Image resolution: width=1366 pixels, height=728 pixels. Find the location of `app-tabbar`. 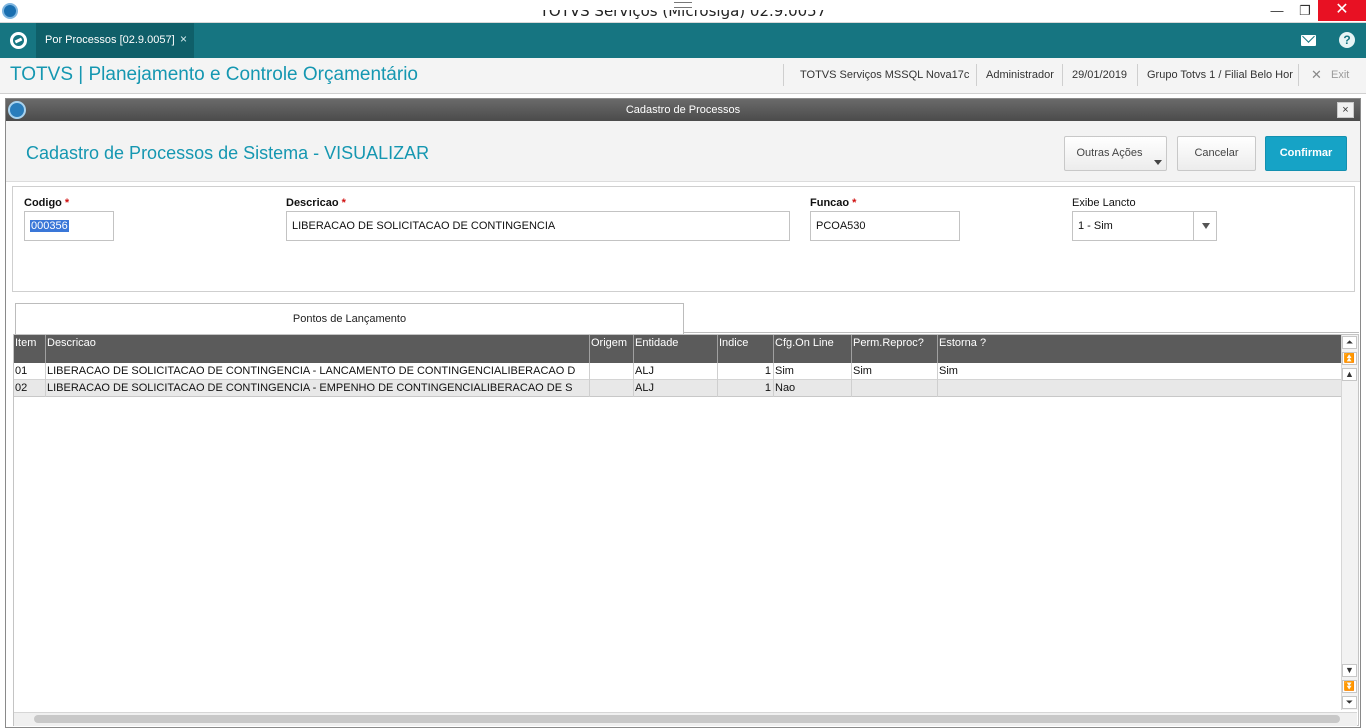

app-tabbar is located at coordinates (683, 40).